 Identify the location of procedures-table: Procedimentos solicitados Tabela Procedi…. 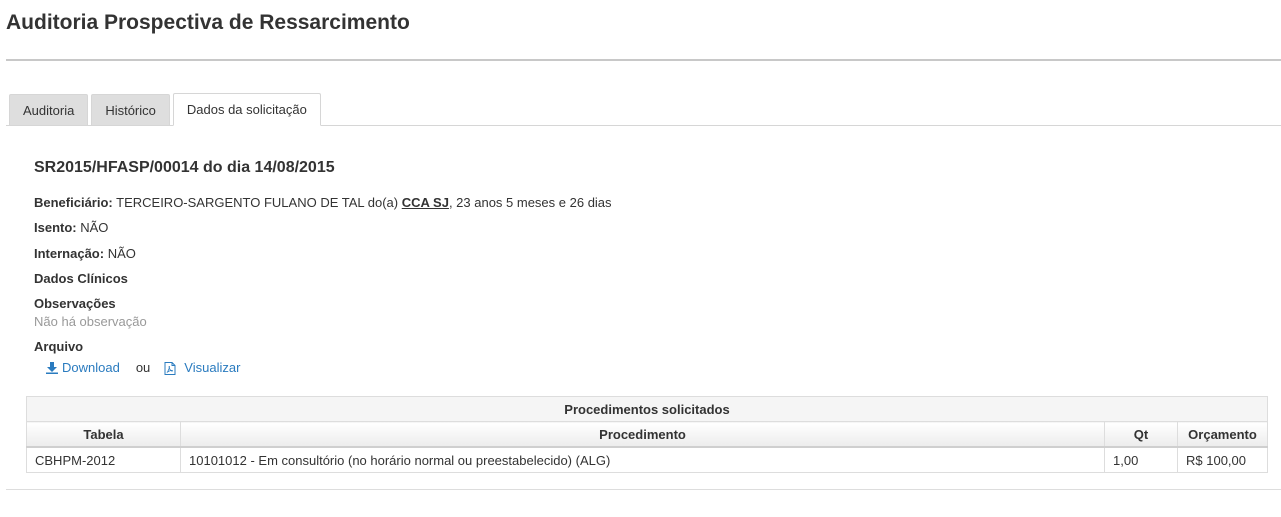
(647, 434).